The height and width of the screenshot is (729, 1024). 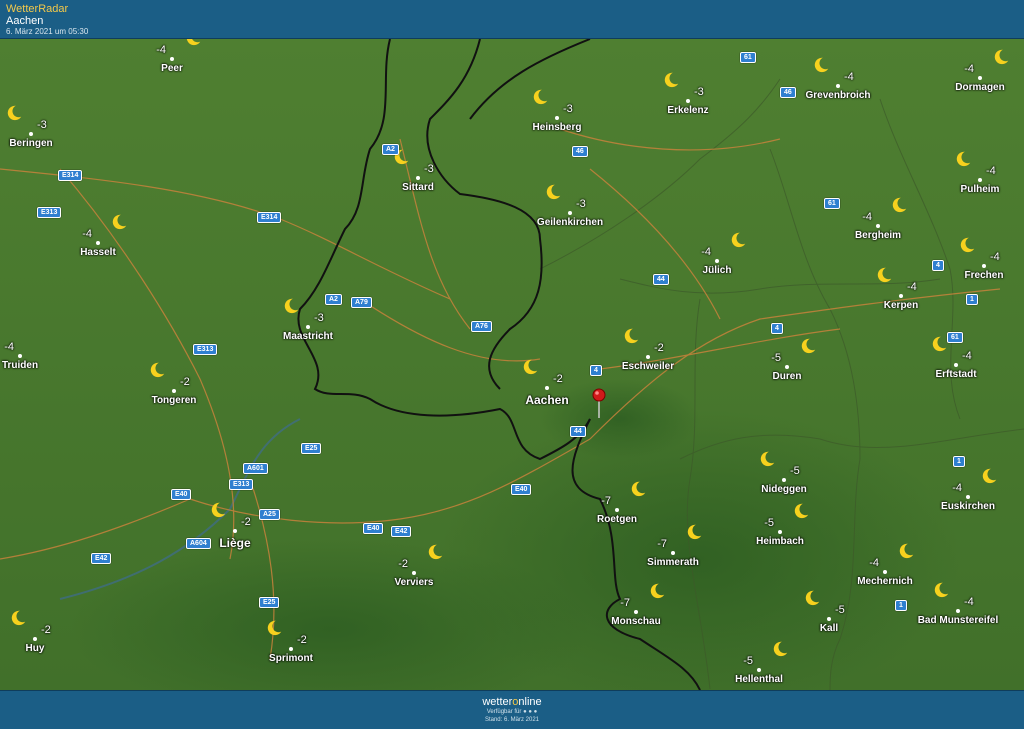 What do you see at coordinates (788, 92) in the screenshot?
I see `road-label: 46` at bounding box center [788, 92].